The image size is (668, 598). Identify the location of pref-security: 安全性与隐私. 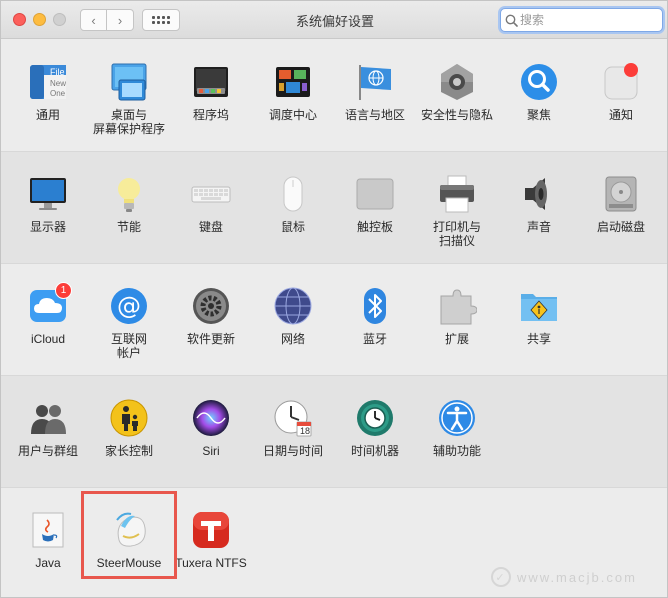
(457, 92).